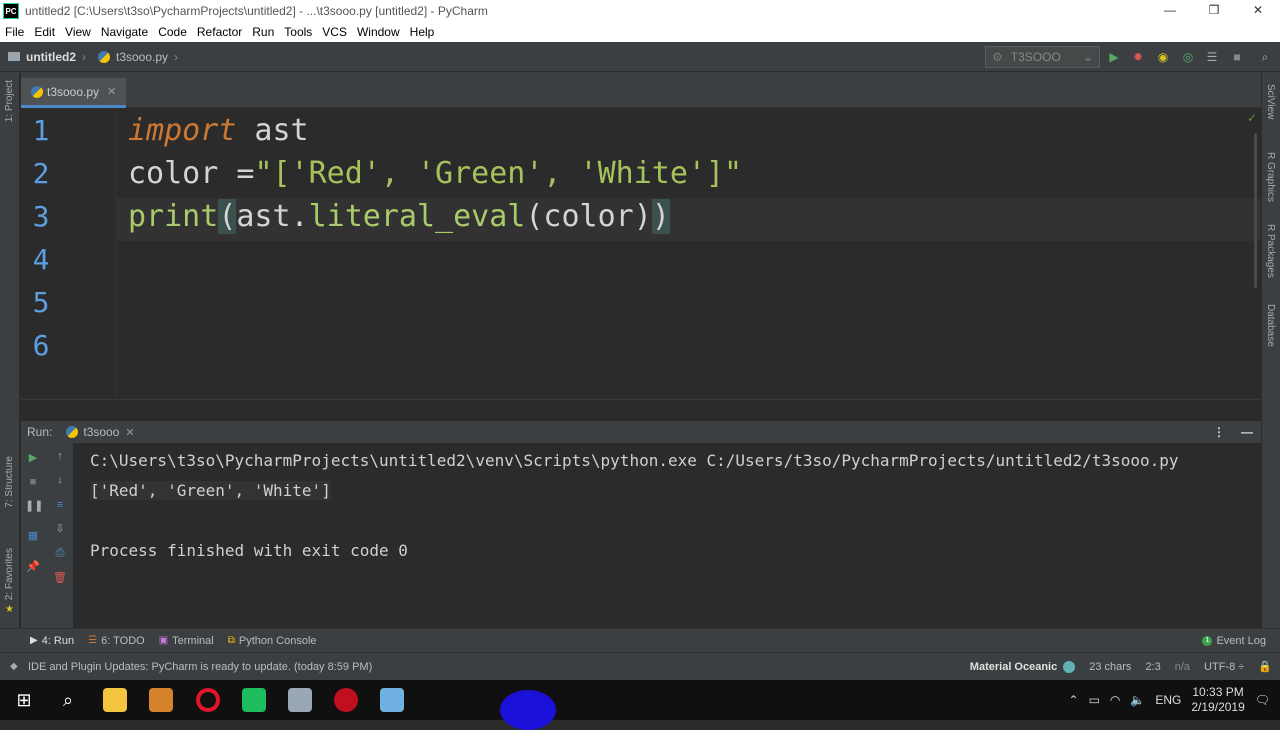 This screenshot has width=1280, height=730. What do you see at coordinates (34, 640) in the screenshot?
I see `run-small-icon: ▶` at bounding box center [34, 640].